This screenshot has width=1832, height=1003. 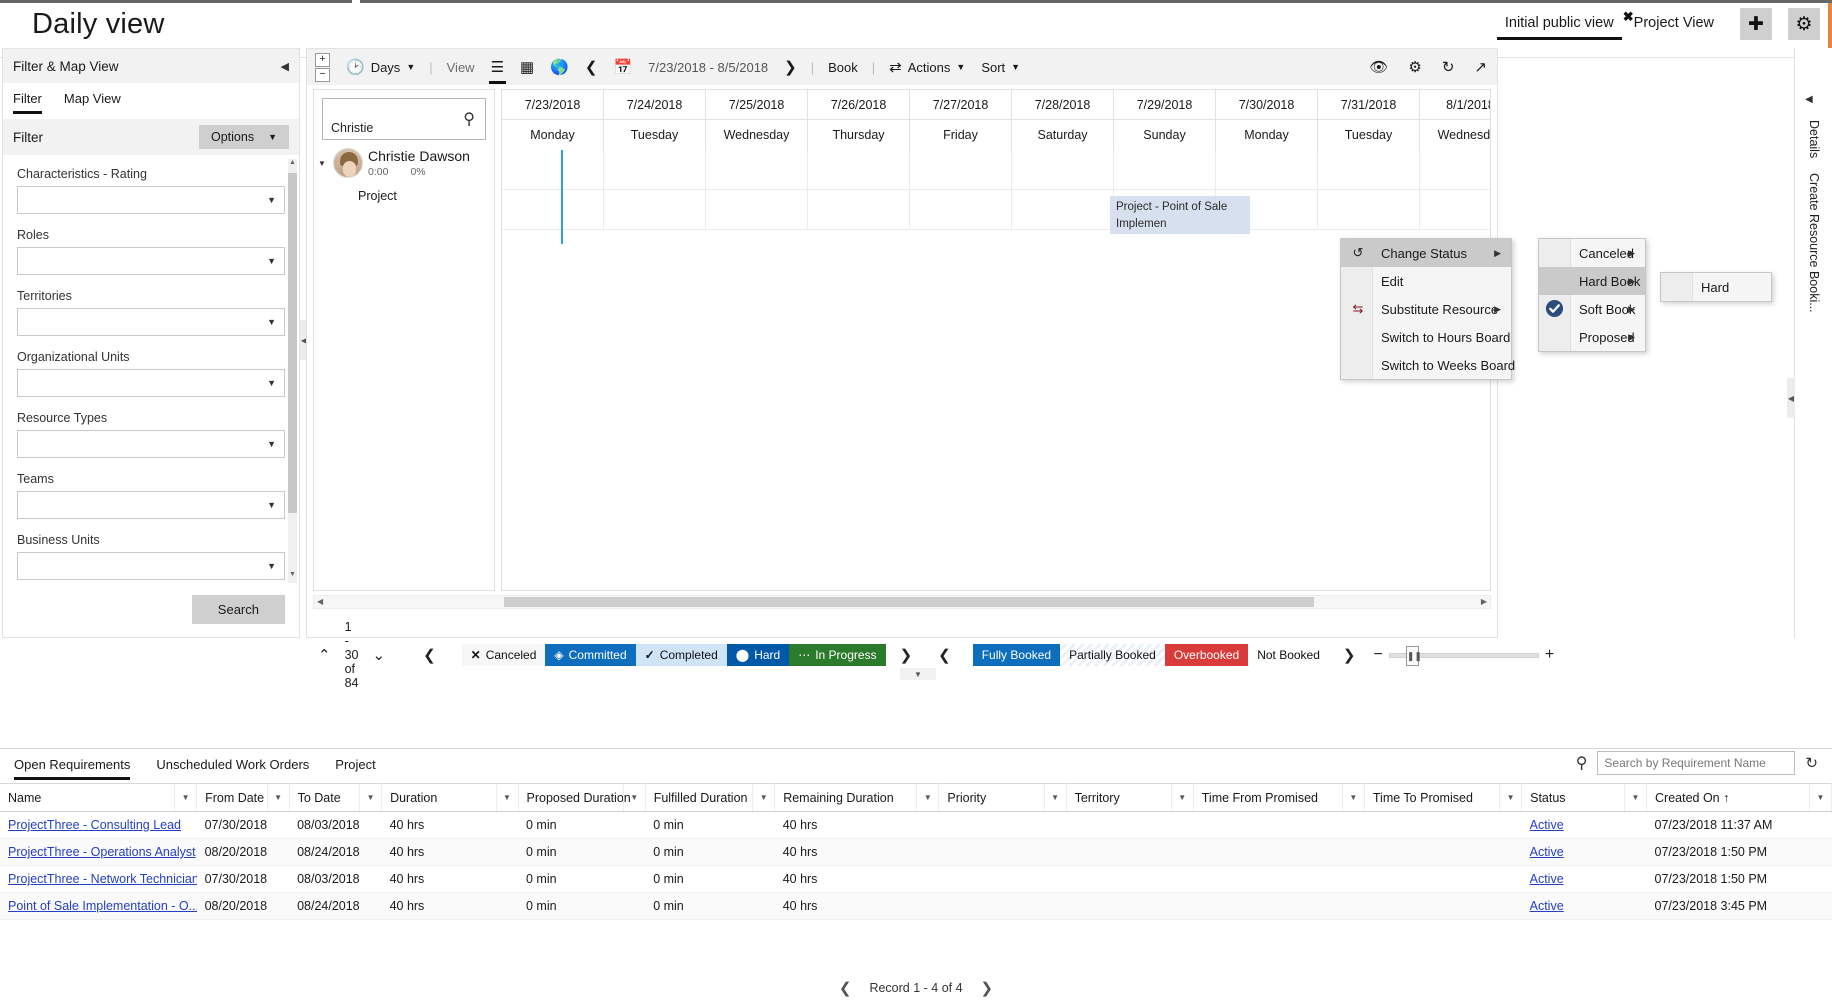 I want to click on capacity-prev-icon: ❮, so click(x=944, y=655).